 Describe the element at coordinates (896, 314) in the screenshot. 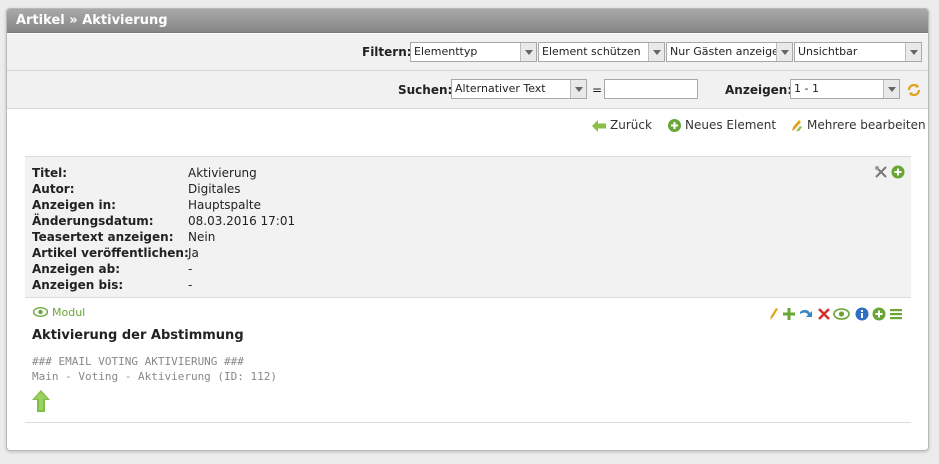

I see `drag-handle-icon` at that location.